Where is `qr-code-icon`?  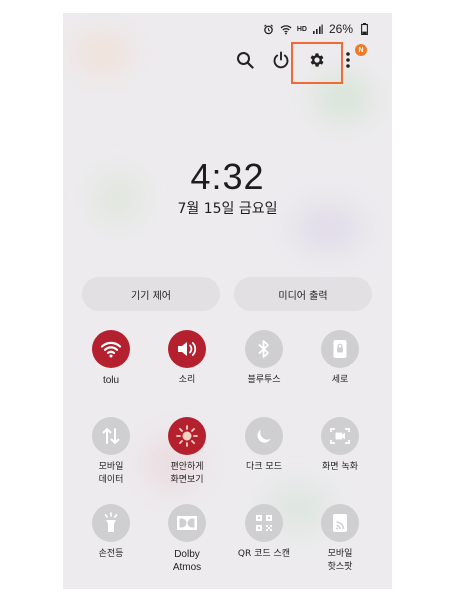
qr-code-icon is located at coordinates (264, 523).